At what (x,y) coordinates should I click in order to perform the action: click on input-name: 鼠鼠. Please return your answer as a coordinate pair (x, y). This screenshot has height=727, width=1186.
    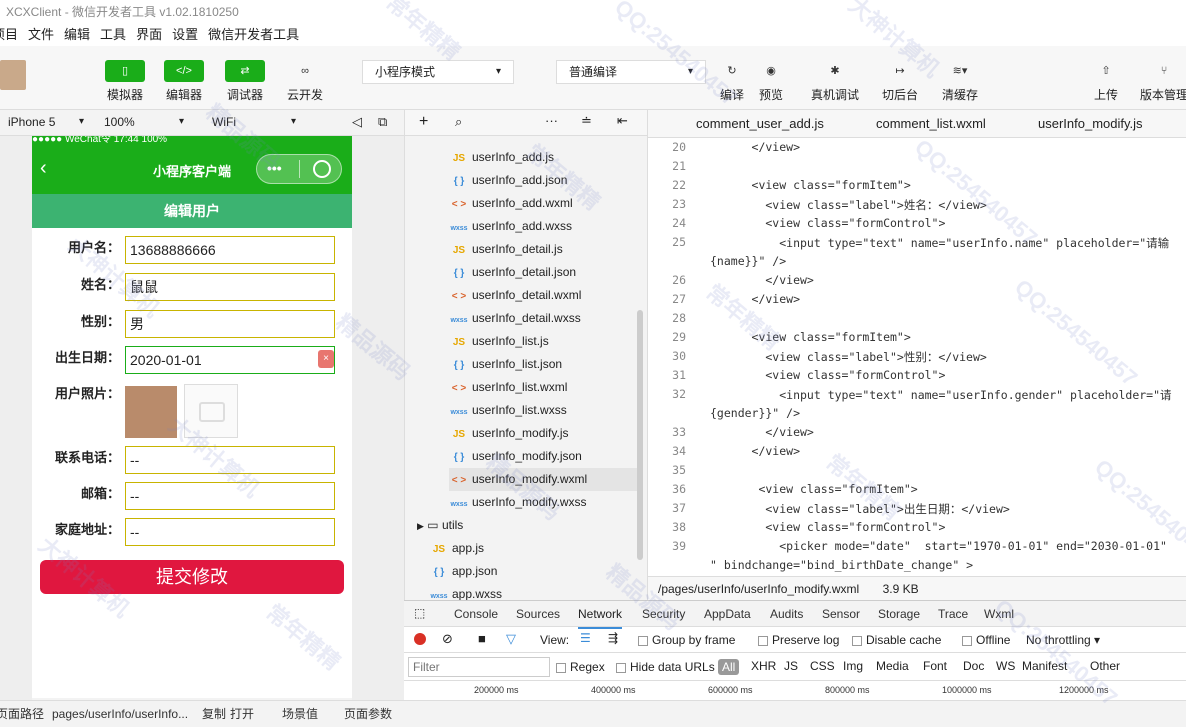
    Looking at the image, I should click on (230, 287).